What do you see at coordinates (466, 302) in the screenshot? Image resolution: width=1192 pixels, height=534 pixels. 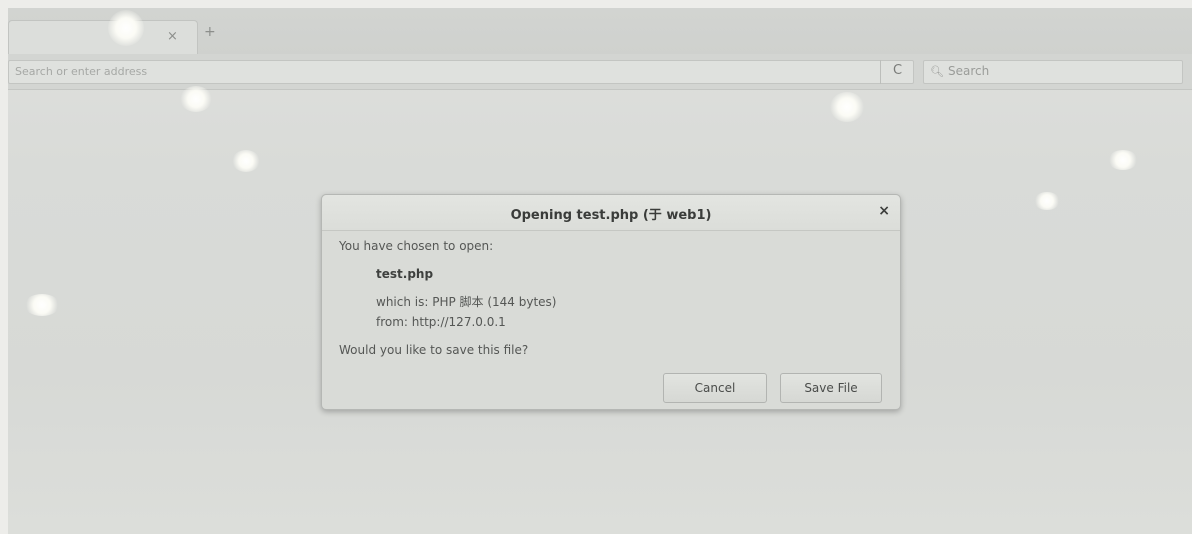 I see `file-type: which is: PHP 脚本 (144 bytes)` at bounding box center [466, 302].